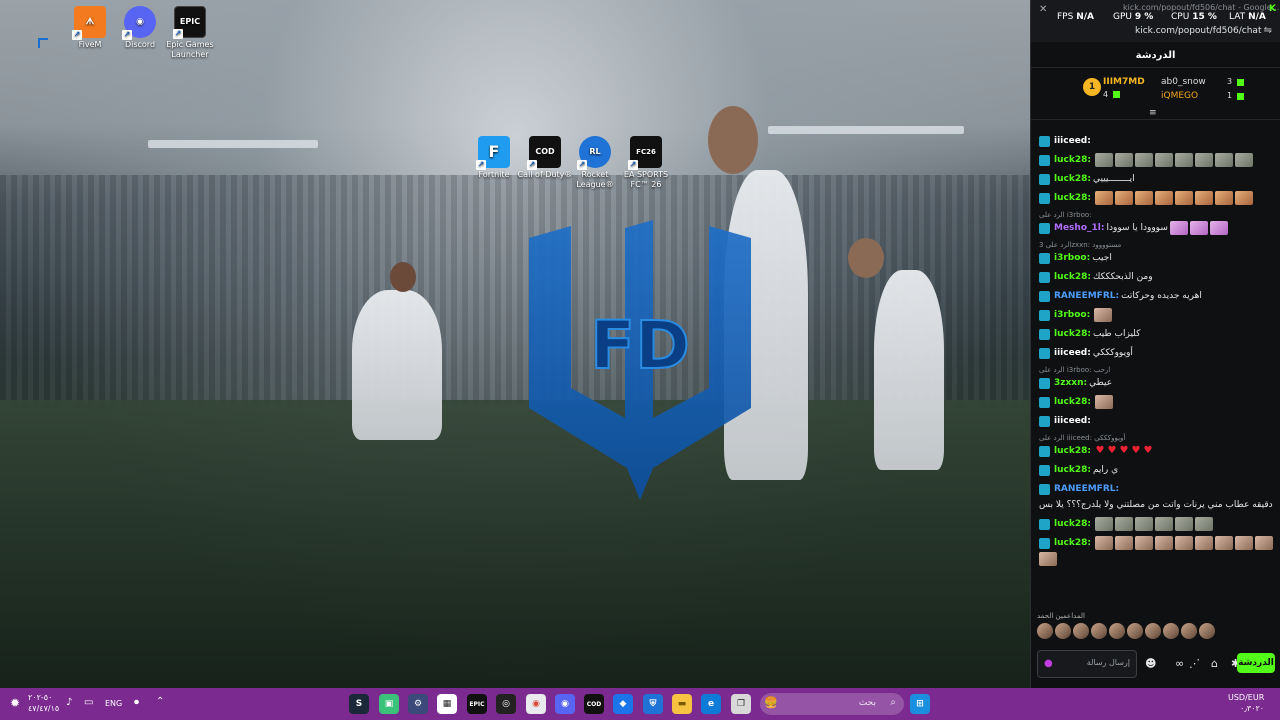 The width and height of the screenshot is (1280, 720). I want to click on chat-send-button: الدردشة, so click(1256, 663).